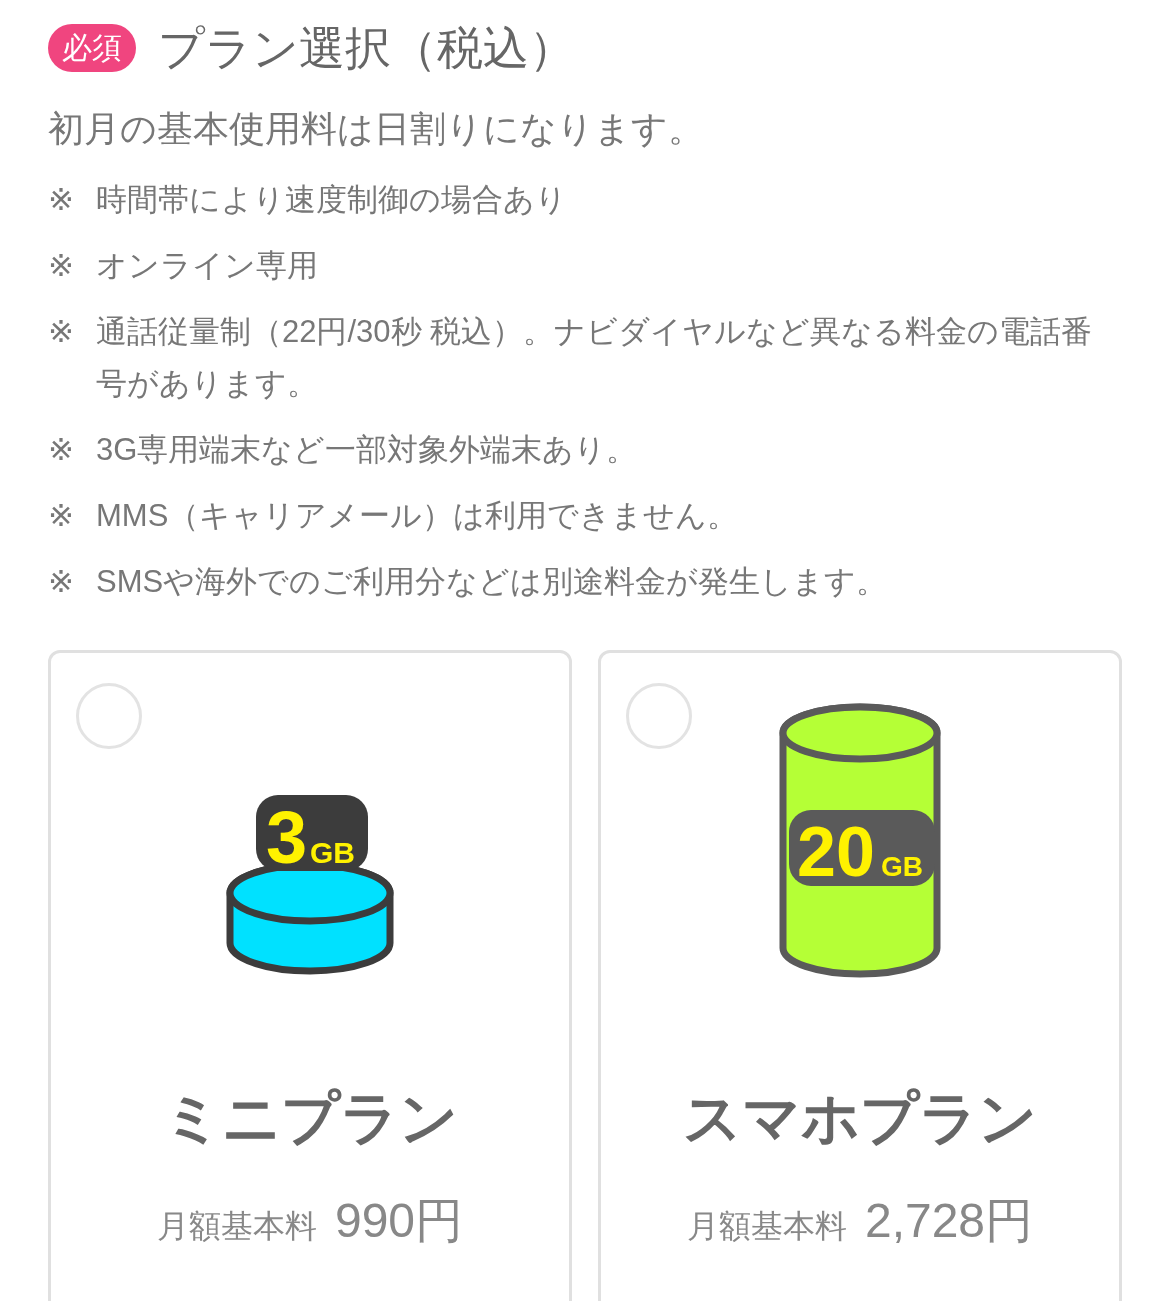  I want to click on price-value: 2,728円, so click(949, 1221).